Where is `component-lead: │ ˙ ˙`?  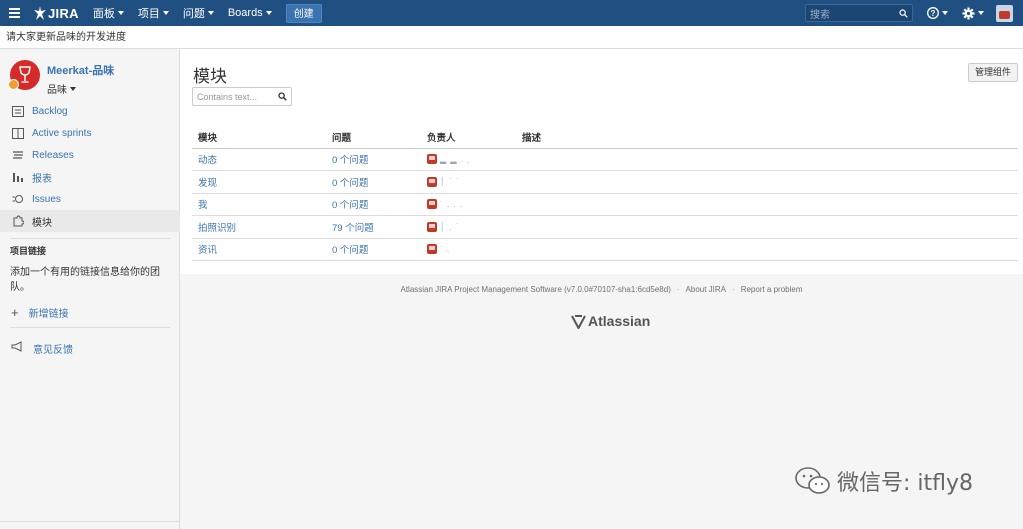 component-lead: │ ˙ ˙ is located at coordinates (474, 181).